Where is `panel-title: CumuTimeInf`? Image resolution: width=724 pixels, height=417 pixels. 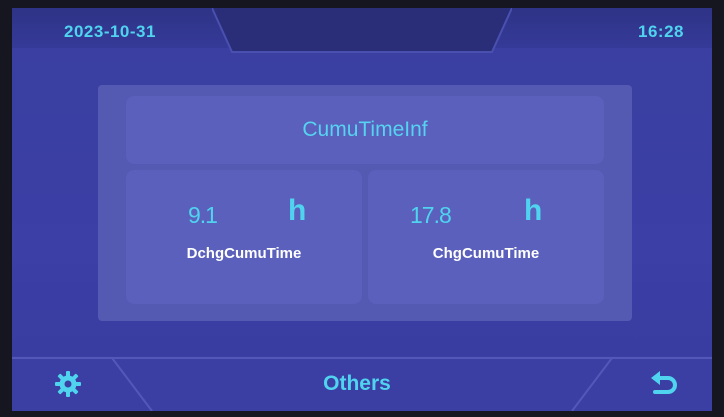 panel-title: CumuTimeInf is located at coordinates (365, 129).